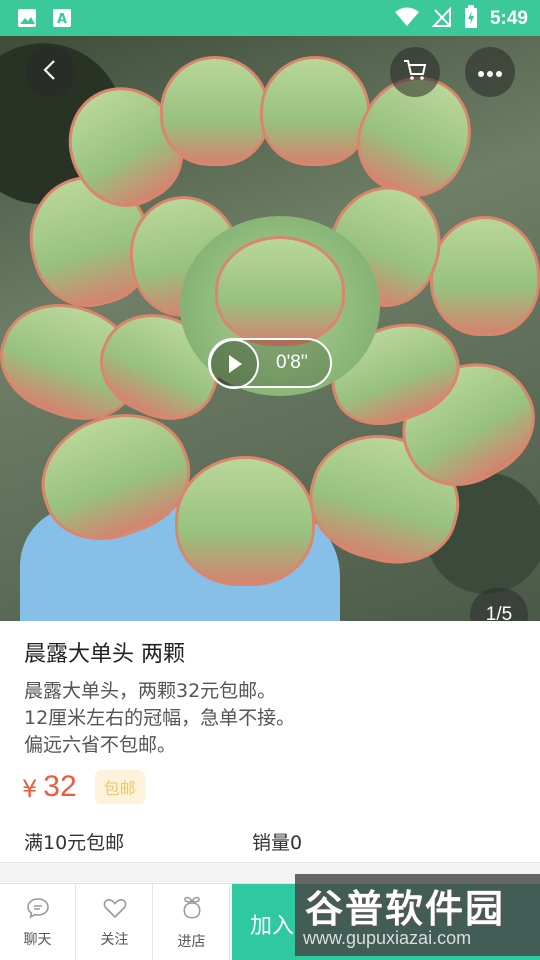  I want to click on product-price: 32, so click(60, 786).